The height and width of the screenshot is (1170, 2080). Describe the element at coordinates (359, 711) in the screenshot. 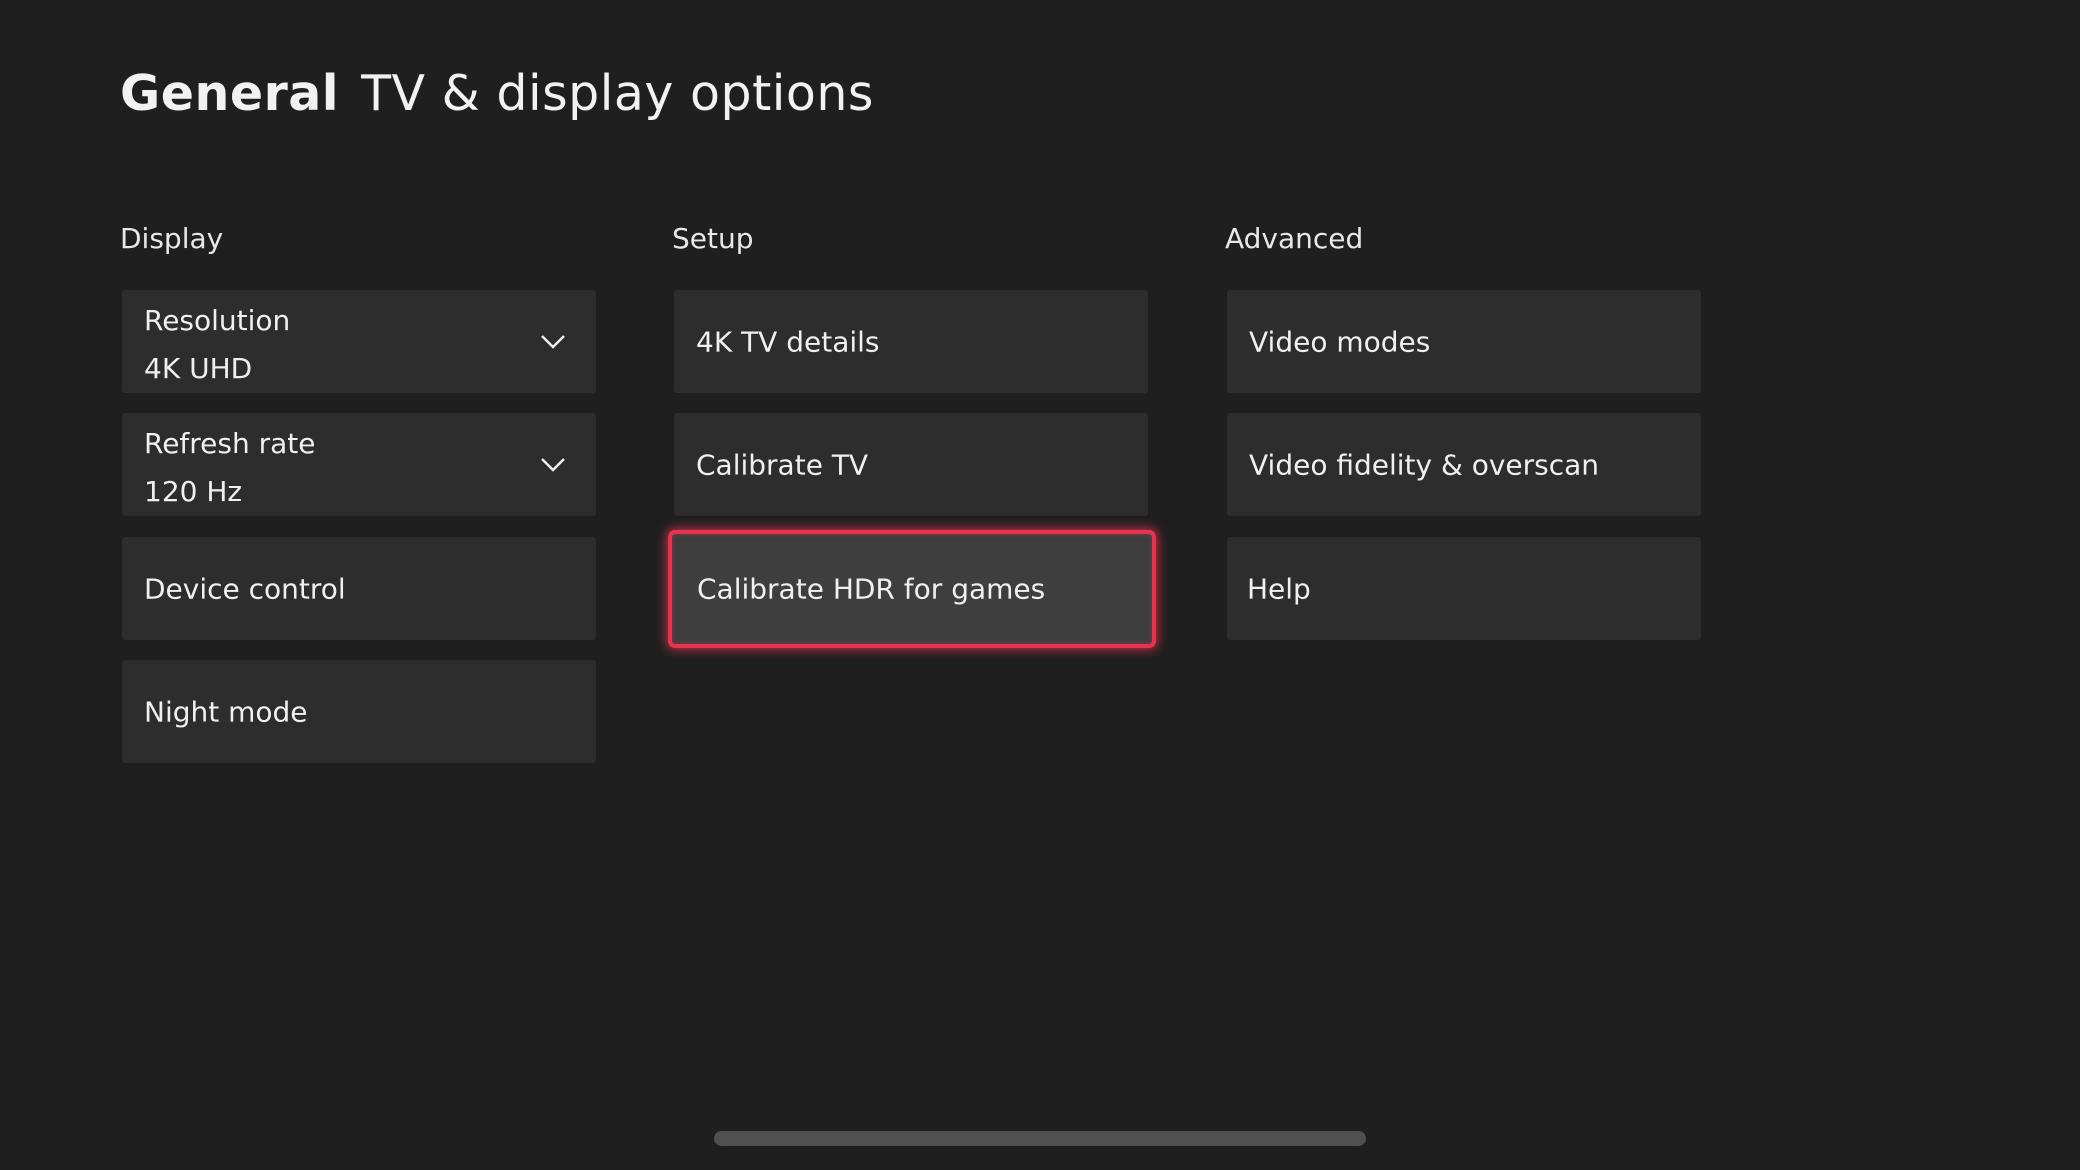

I see `night-mode-button: Night mode` at that location.